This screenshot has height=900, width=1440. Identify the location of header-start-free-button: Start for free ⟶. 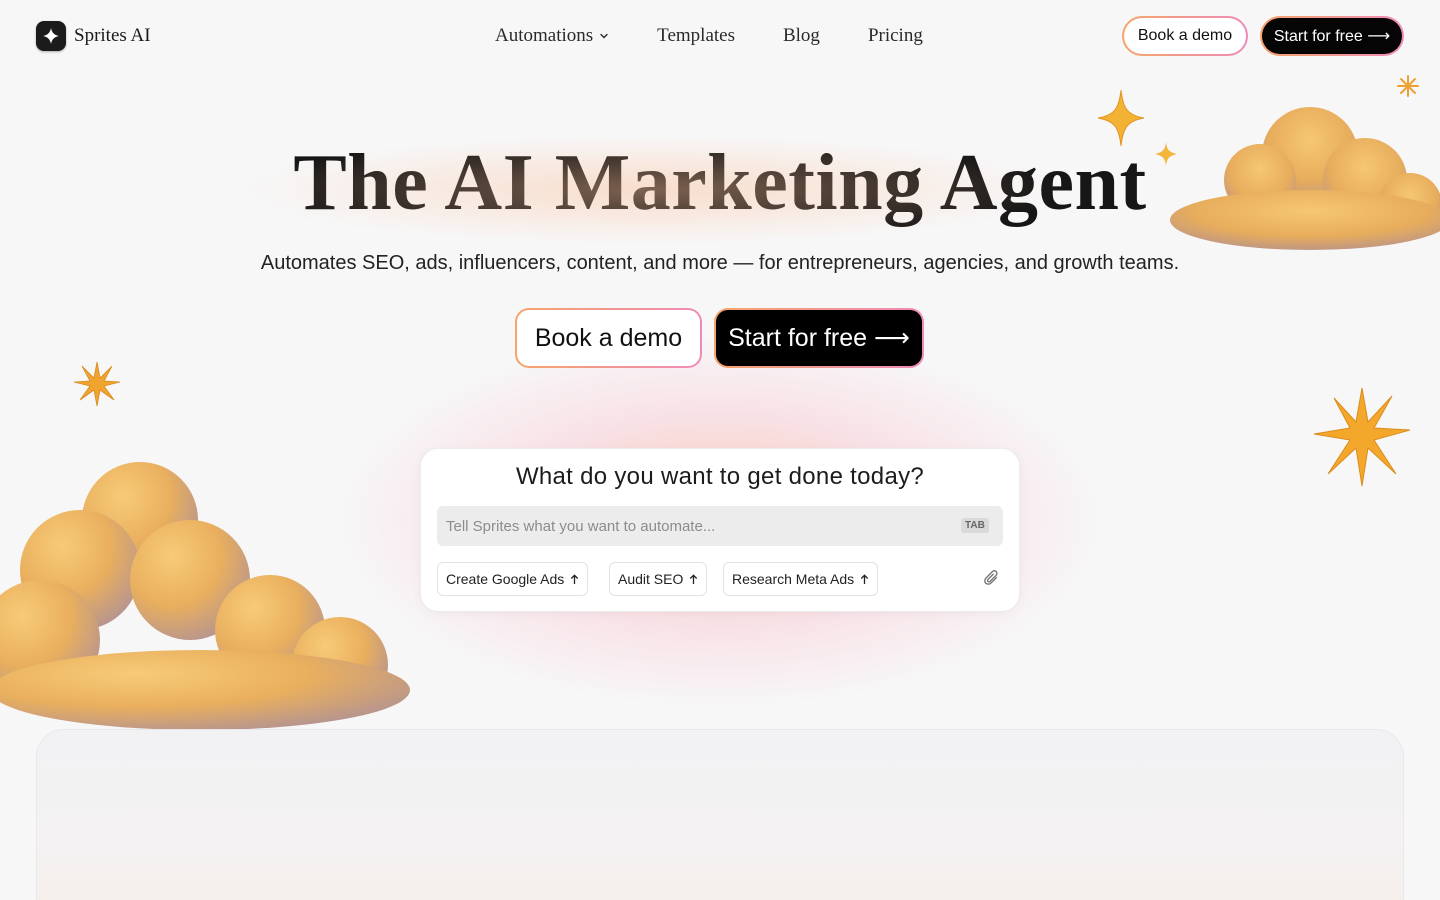
(1332, 36).